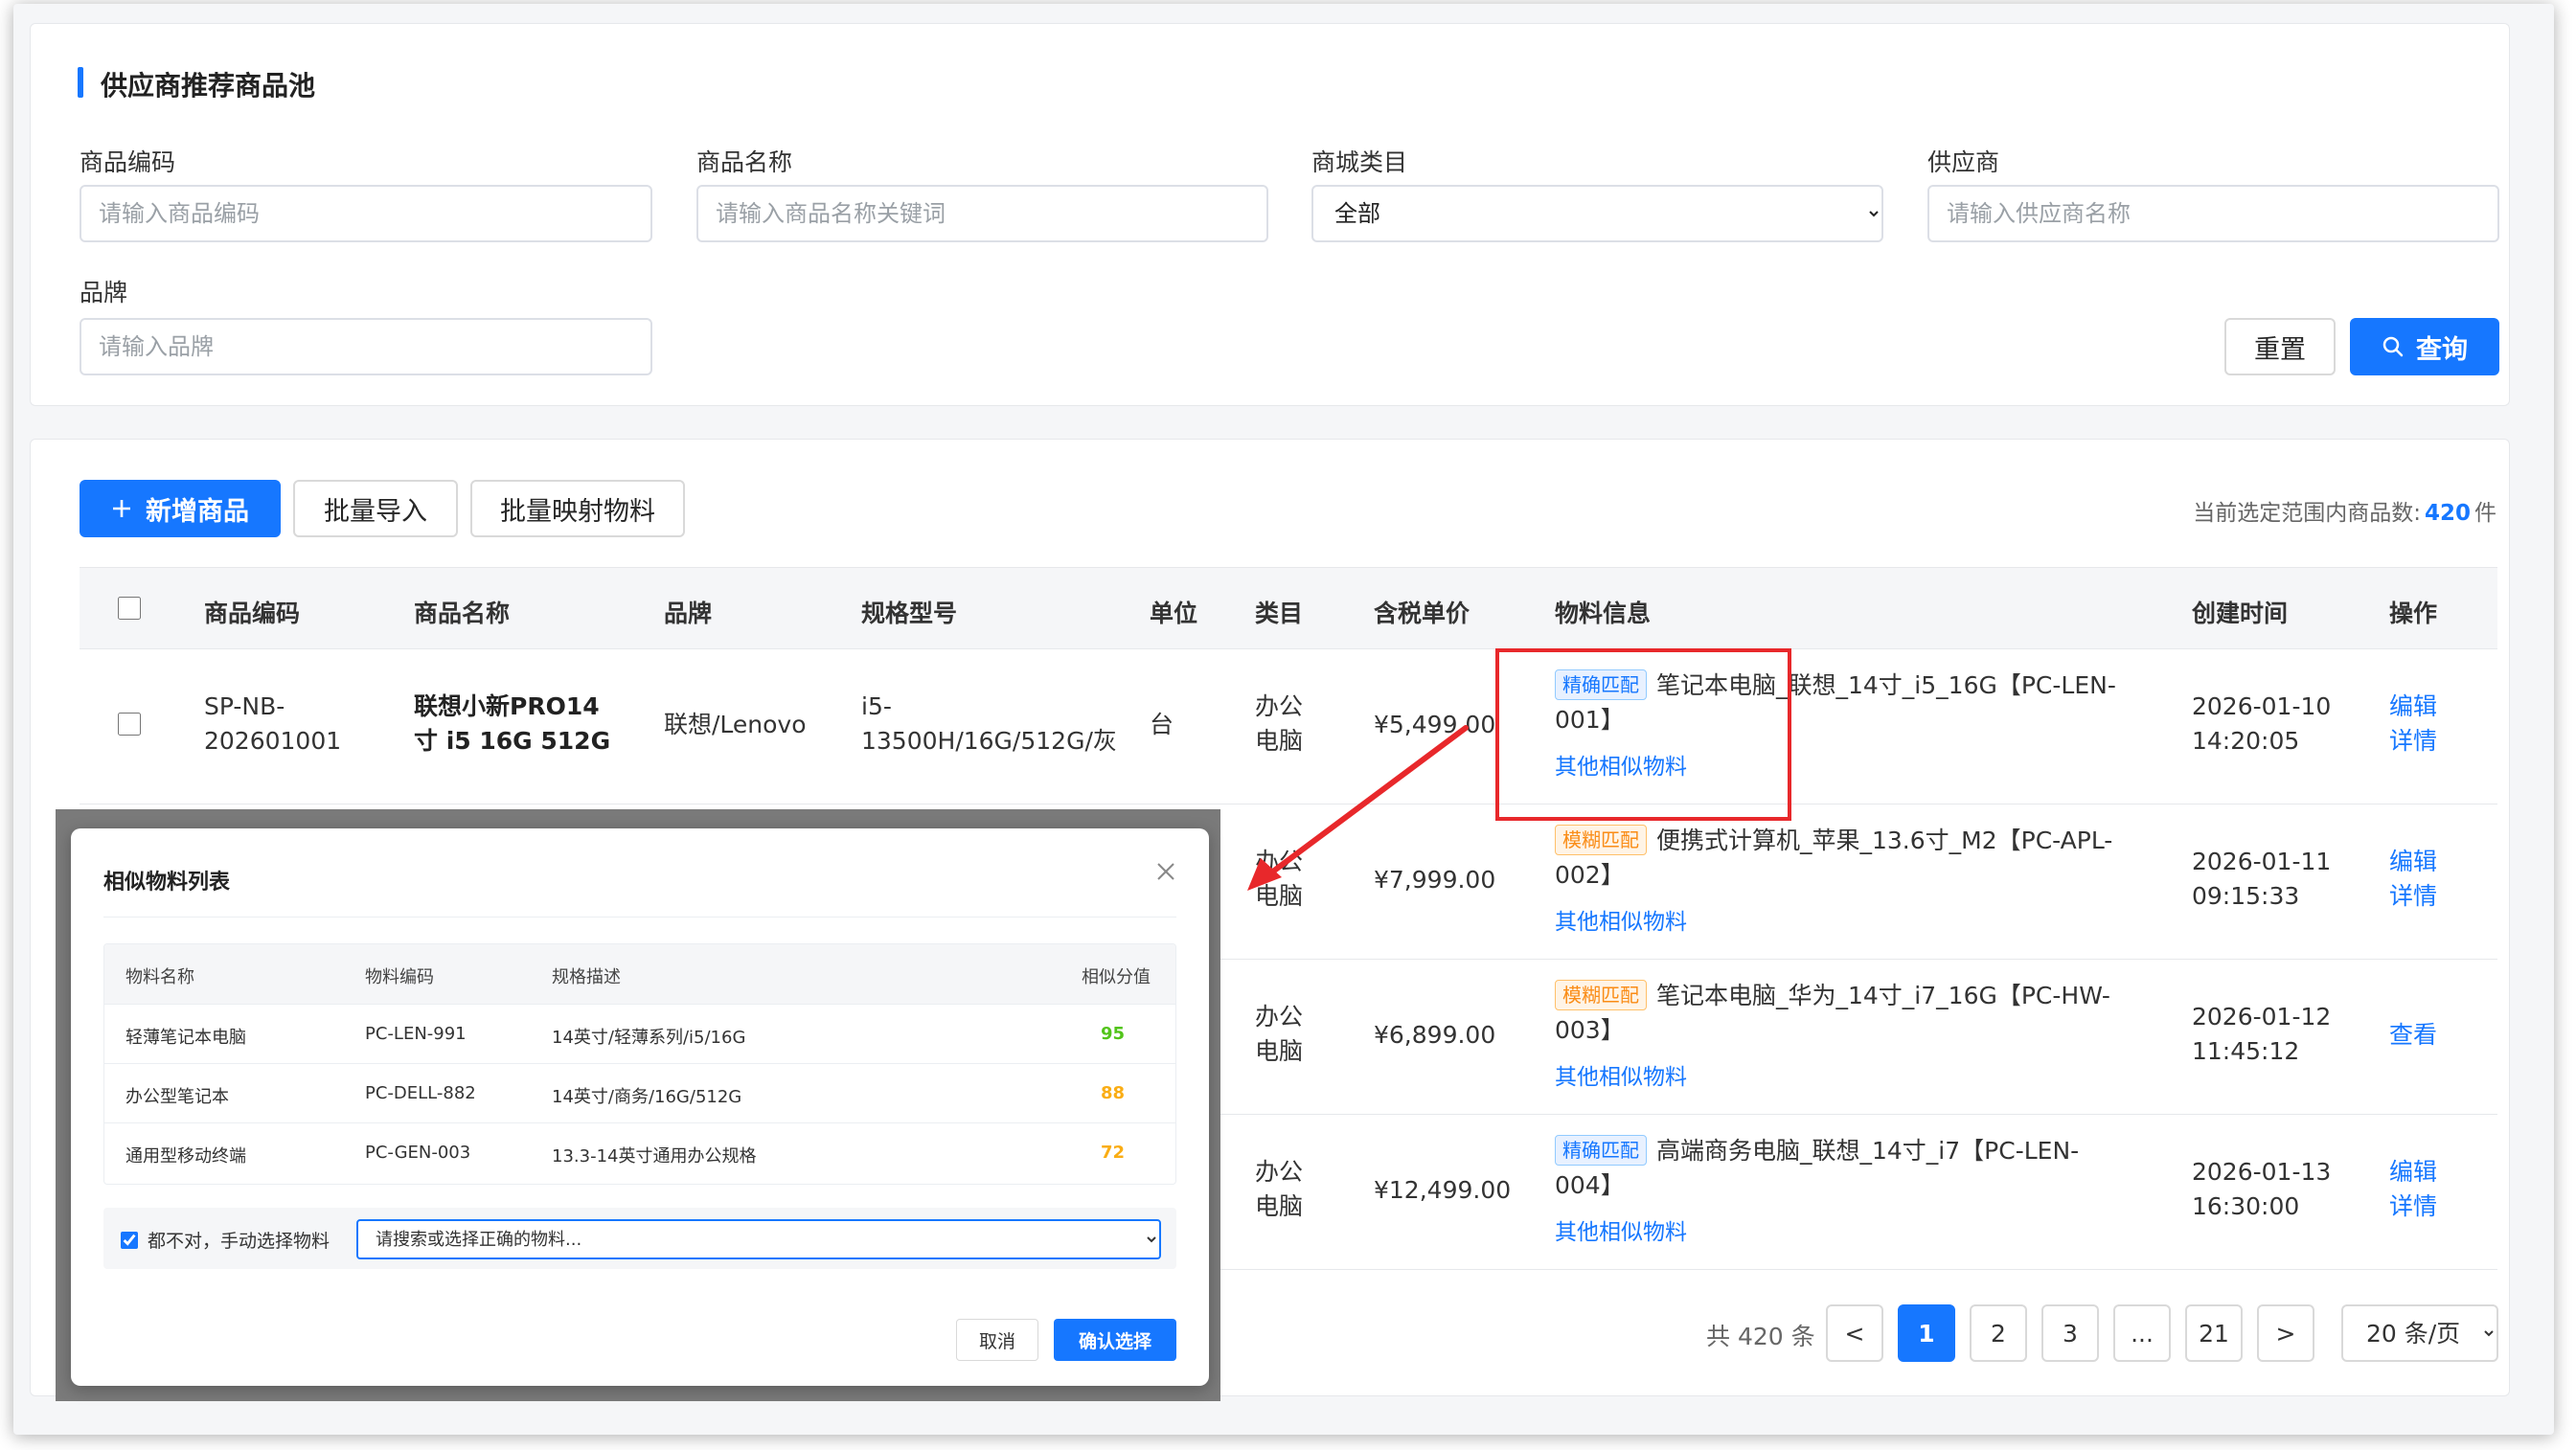  What do you see at coordinates (2285, 1333) in the screenshot?
I see `next-page-button: >` at bounding box center [2285, 1333].